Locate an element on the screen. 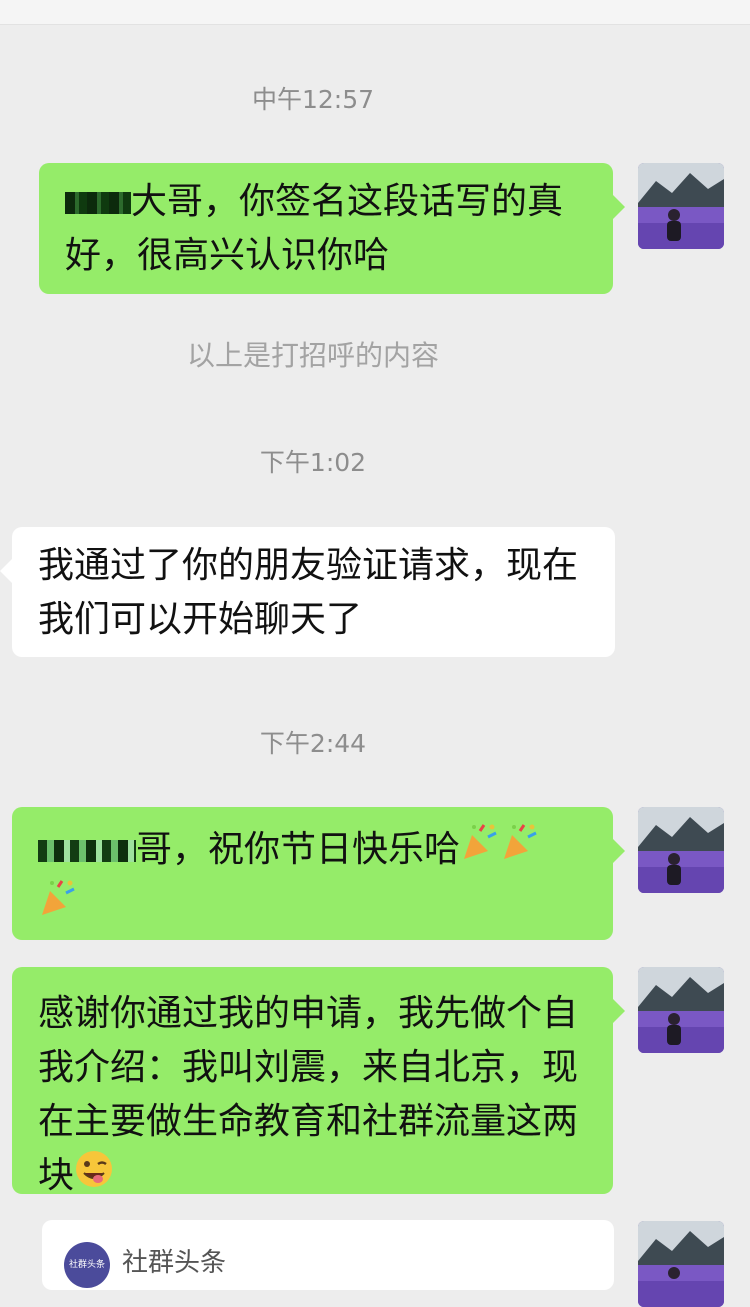  message-line is located at coordinates (312, 907).